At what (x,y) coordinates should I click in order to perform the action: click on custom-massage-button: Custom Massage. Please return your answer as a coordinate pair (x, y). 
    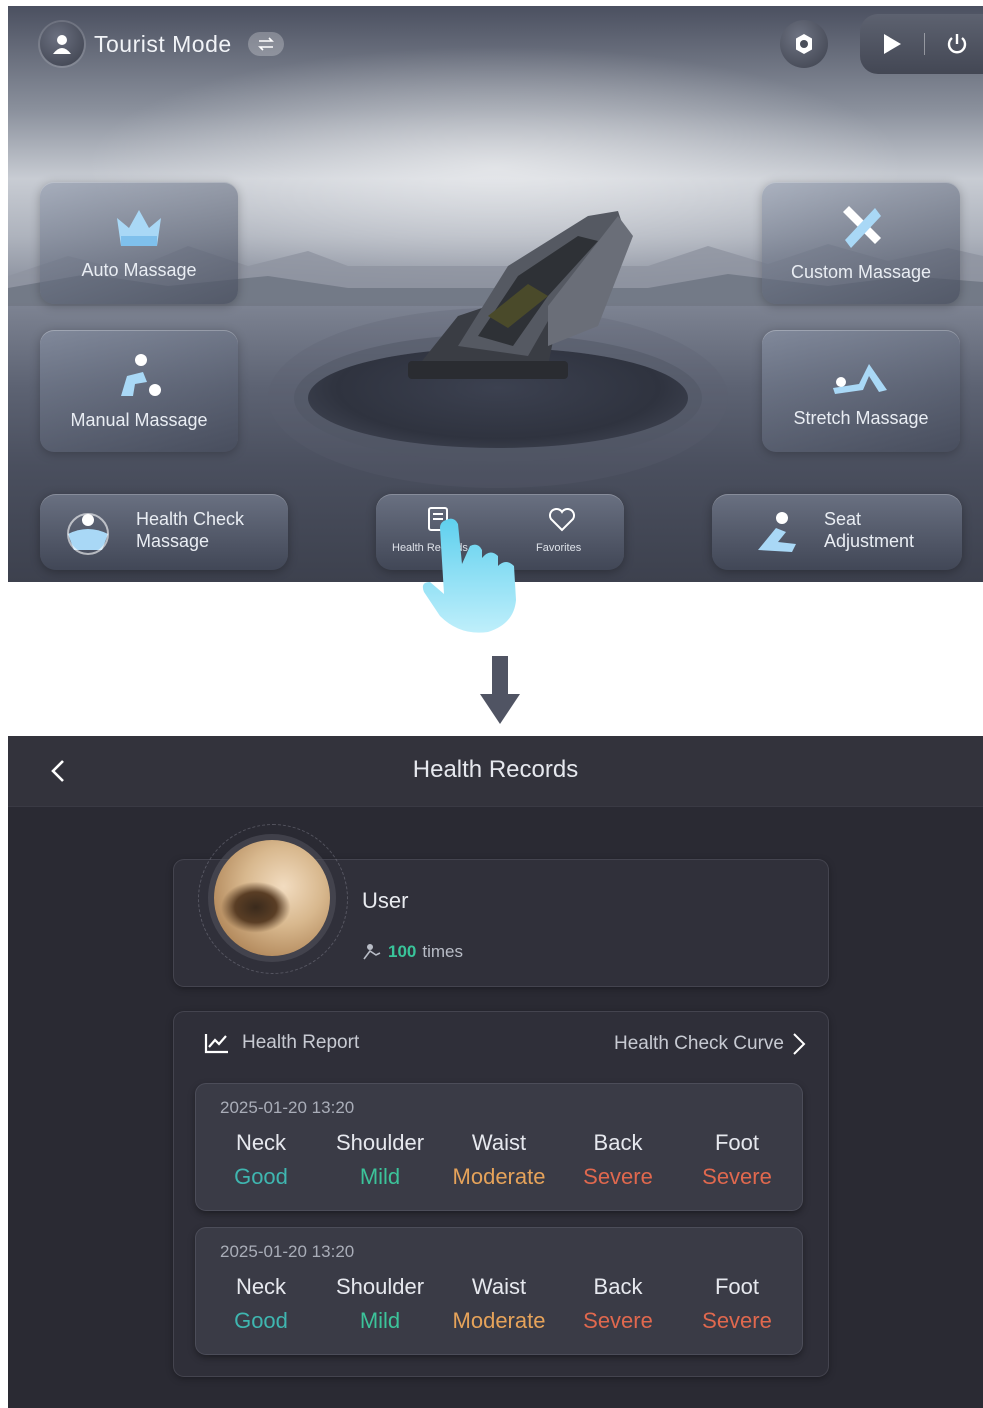
    Looking at the image, I should click on (861, 243).